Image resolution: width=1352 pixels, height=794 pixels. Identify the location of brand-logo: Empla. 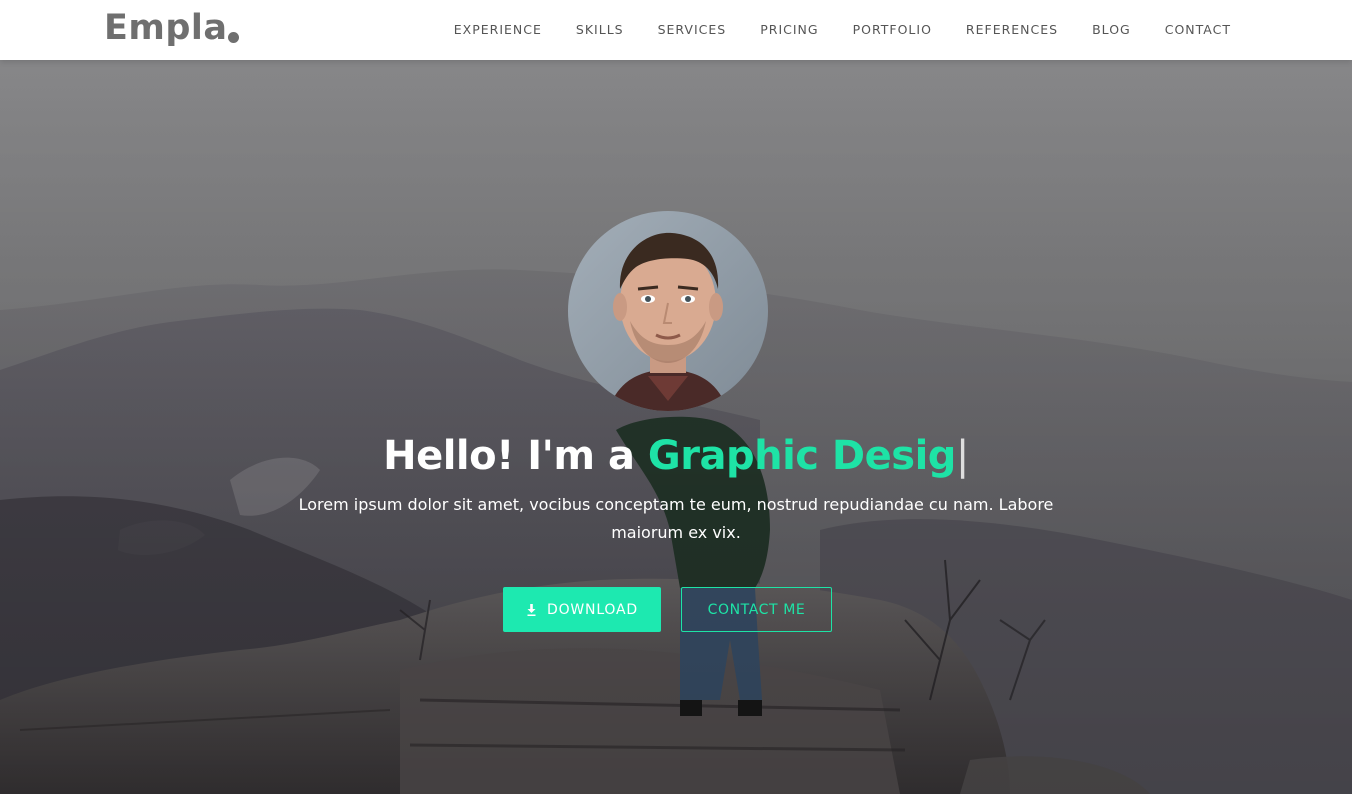
(166, 28).